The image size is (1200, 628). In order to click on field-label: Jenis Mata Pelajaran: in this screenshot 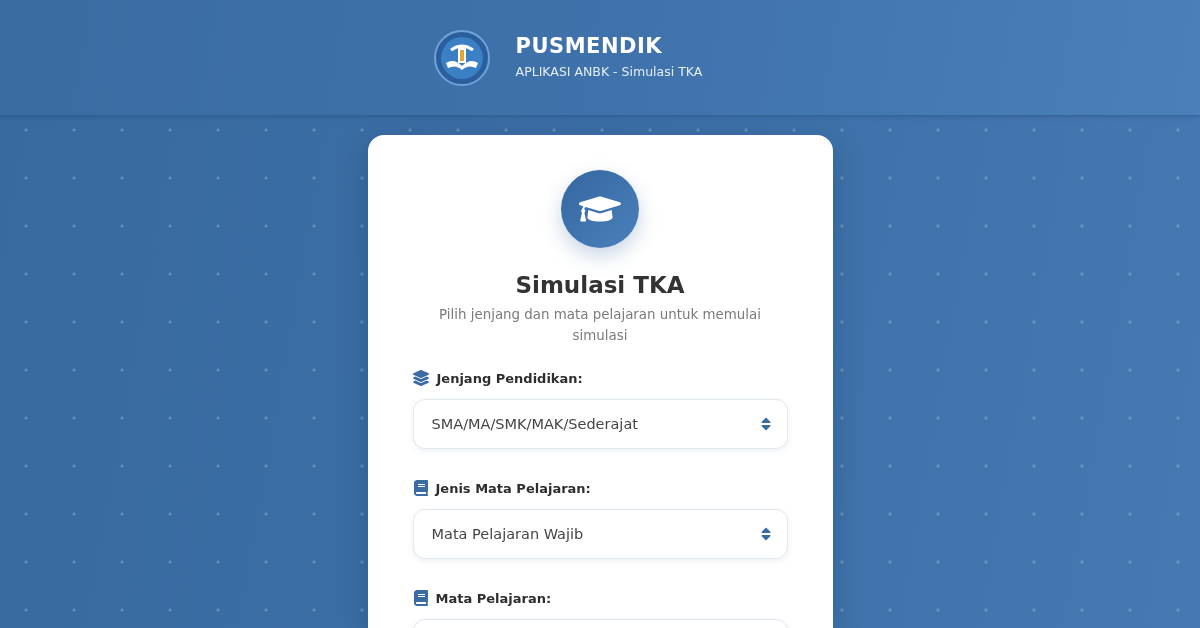, I will do `click(513, 488)`.